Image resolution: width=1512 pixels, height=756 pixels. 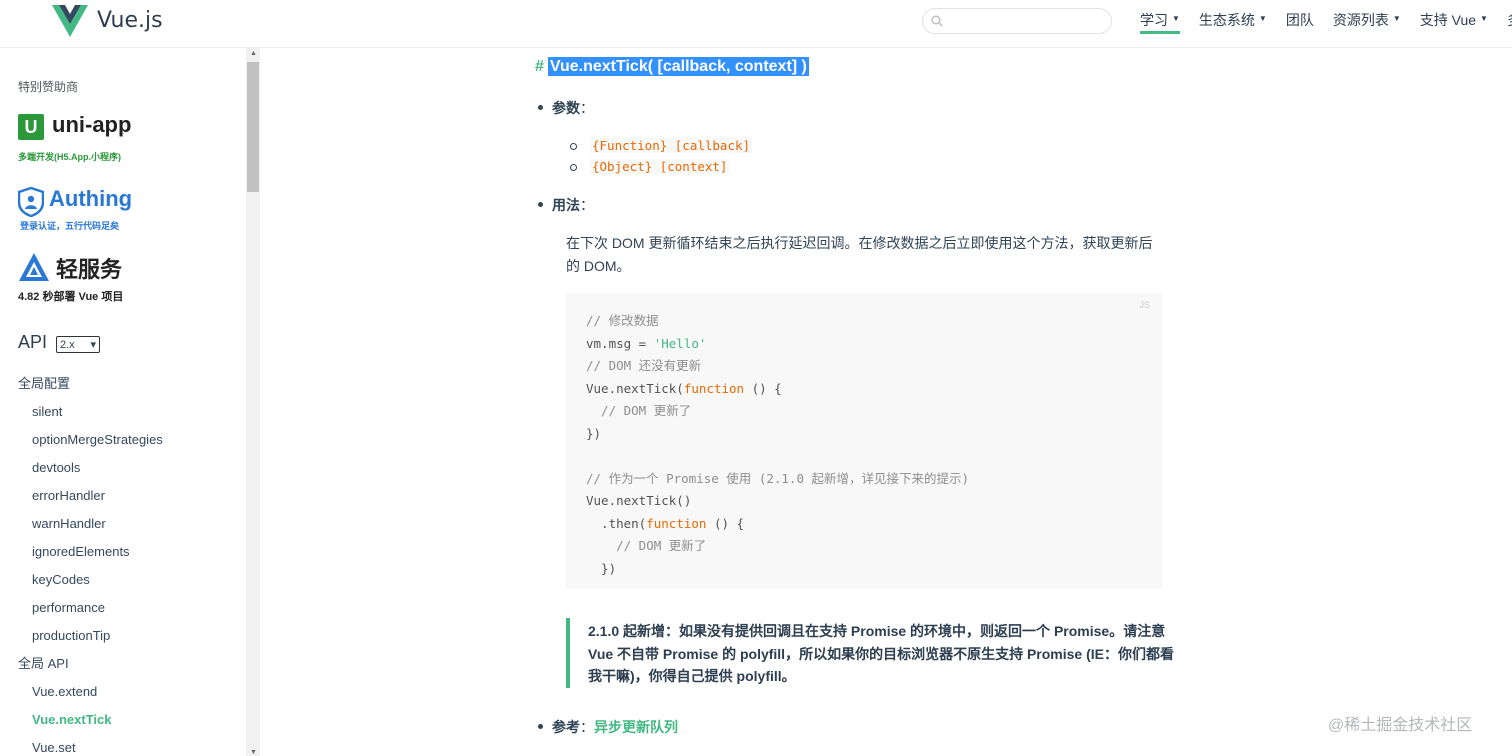 What do you see at coordinates (93, 345) in the screenshot?
I see `chevron-down-icon: ▾` at bounding box center [93, 345].